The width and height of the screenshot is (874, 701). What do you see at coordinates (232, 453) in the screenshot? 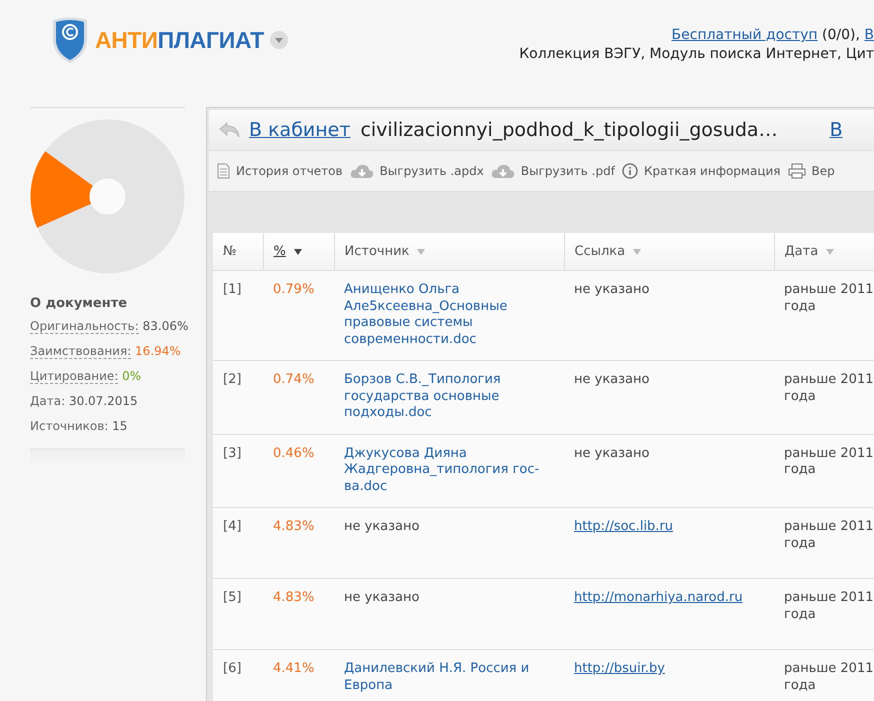
I see `row-number: [3]` at bounding box center [232, 453].